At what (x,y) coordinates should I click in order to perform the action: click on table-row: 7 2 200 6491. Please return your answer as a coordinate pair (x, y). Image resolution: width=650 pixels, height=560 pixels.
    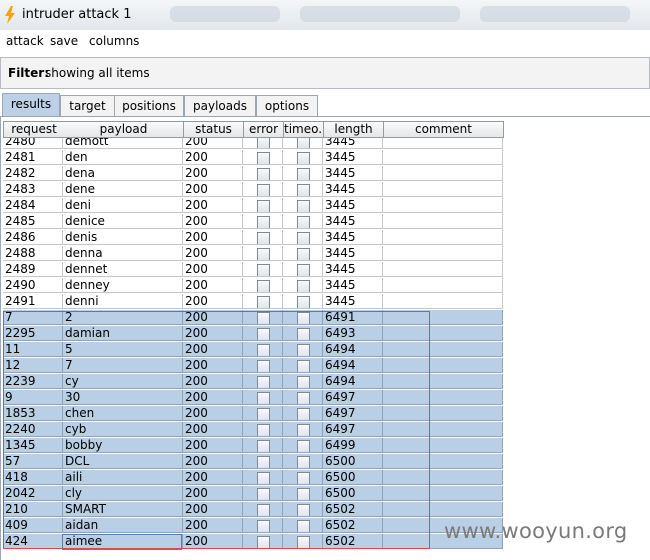
    Looking at the image, I should click on (253, 318).